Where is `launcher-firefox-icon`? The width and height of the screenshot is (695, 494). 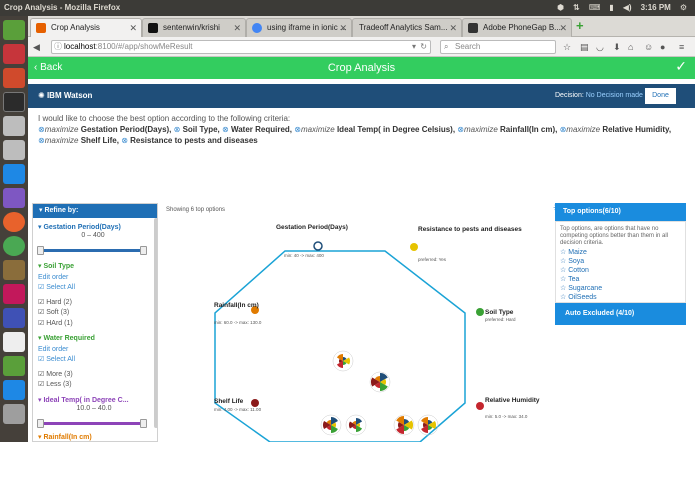 launcher-firefox-icon is located at coordinates (14, 222).